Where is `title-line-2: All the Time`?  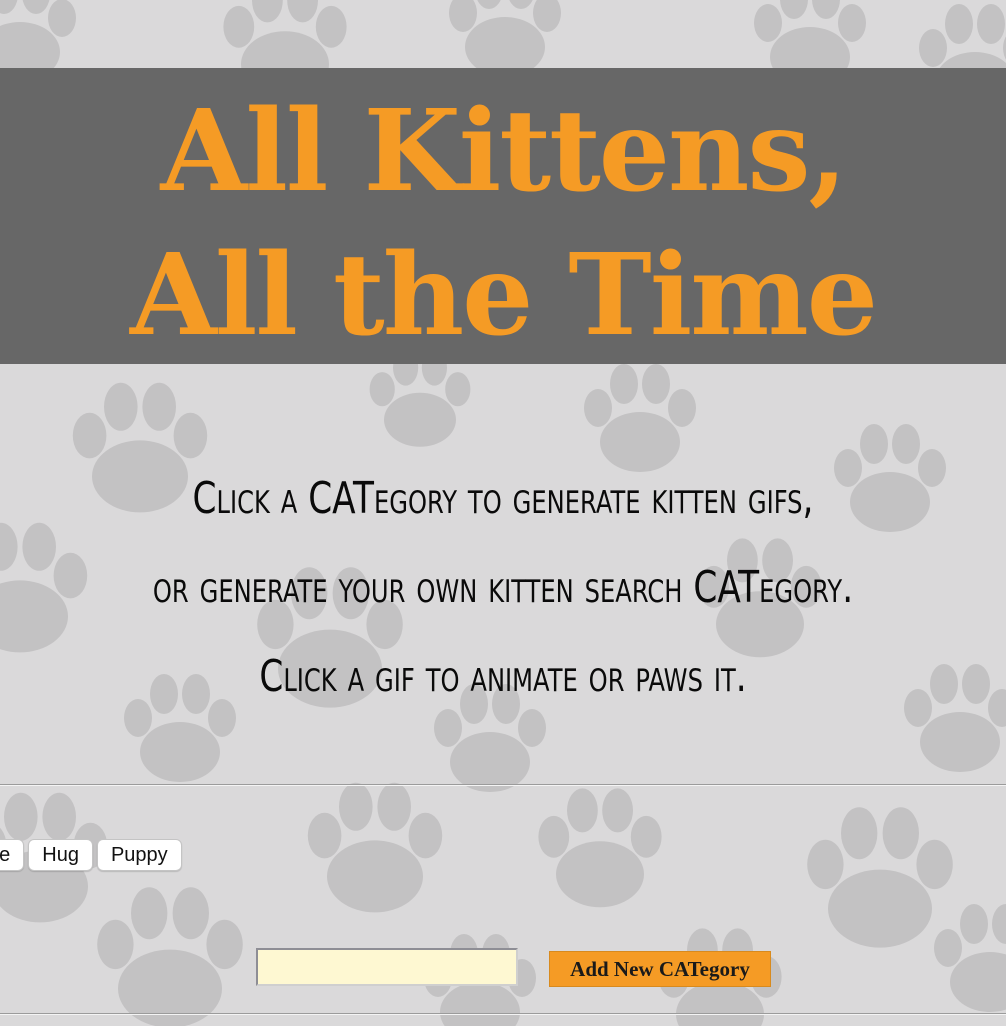 title-line-2: All the Time is located at coordinates (503, 295).